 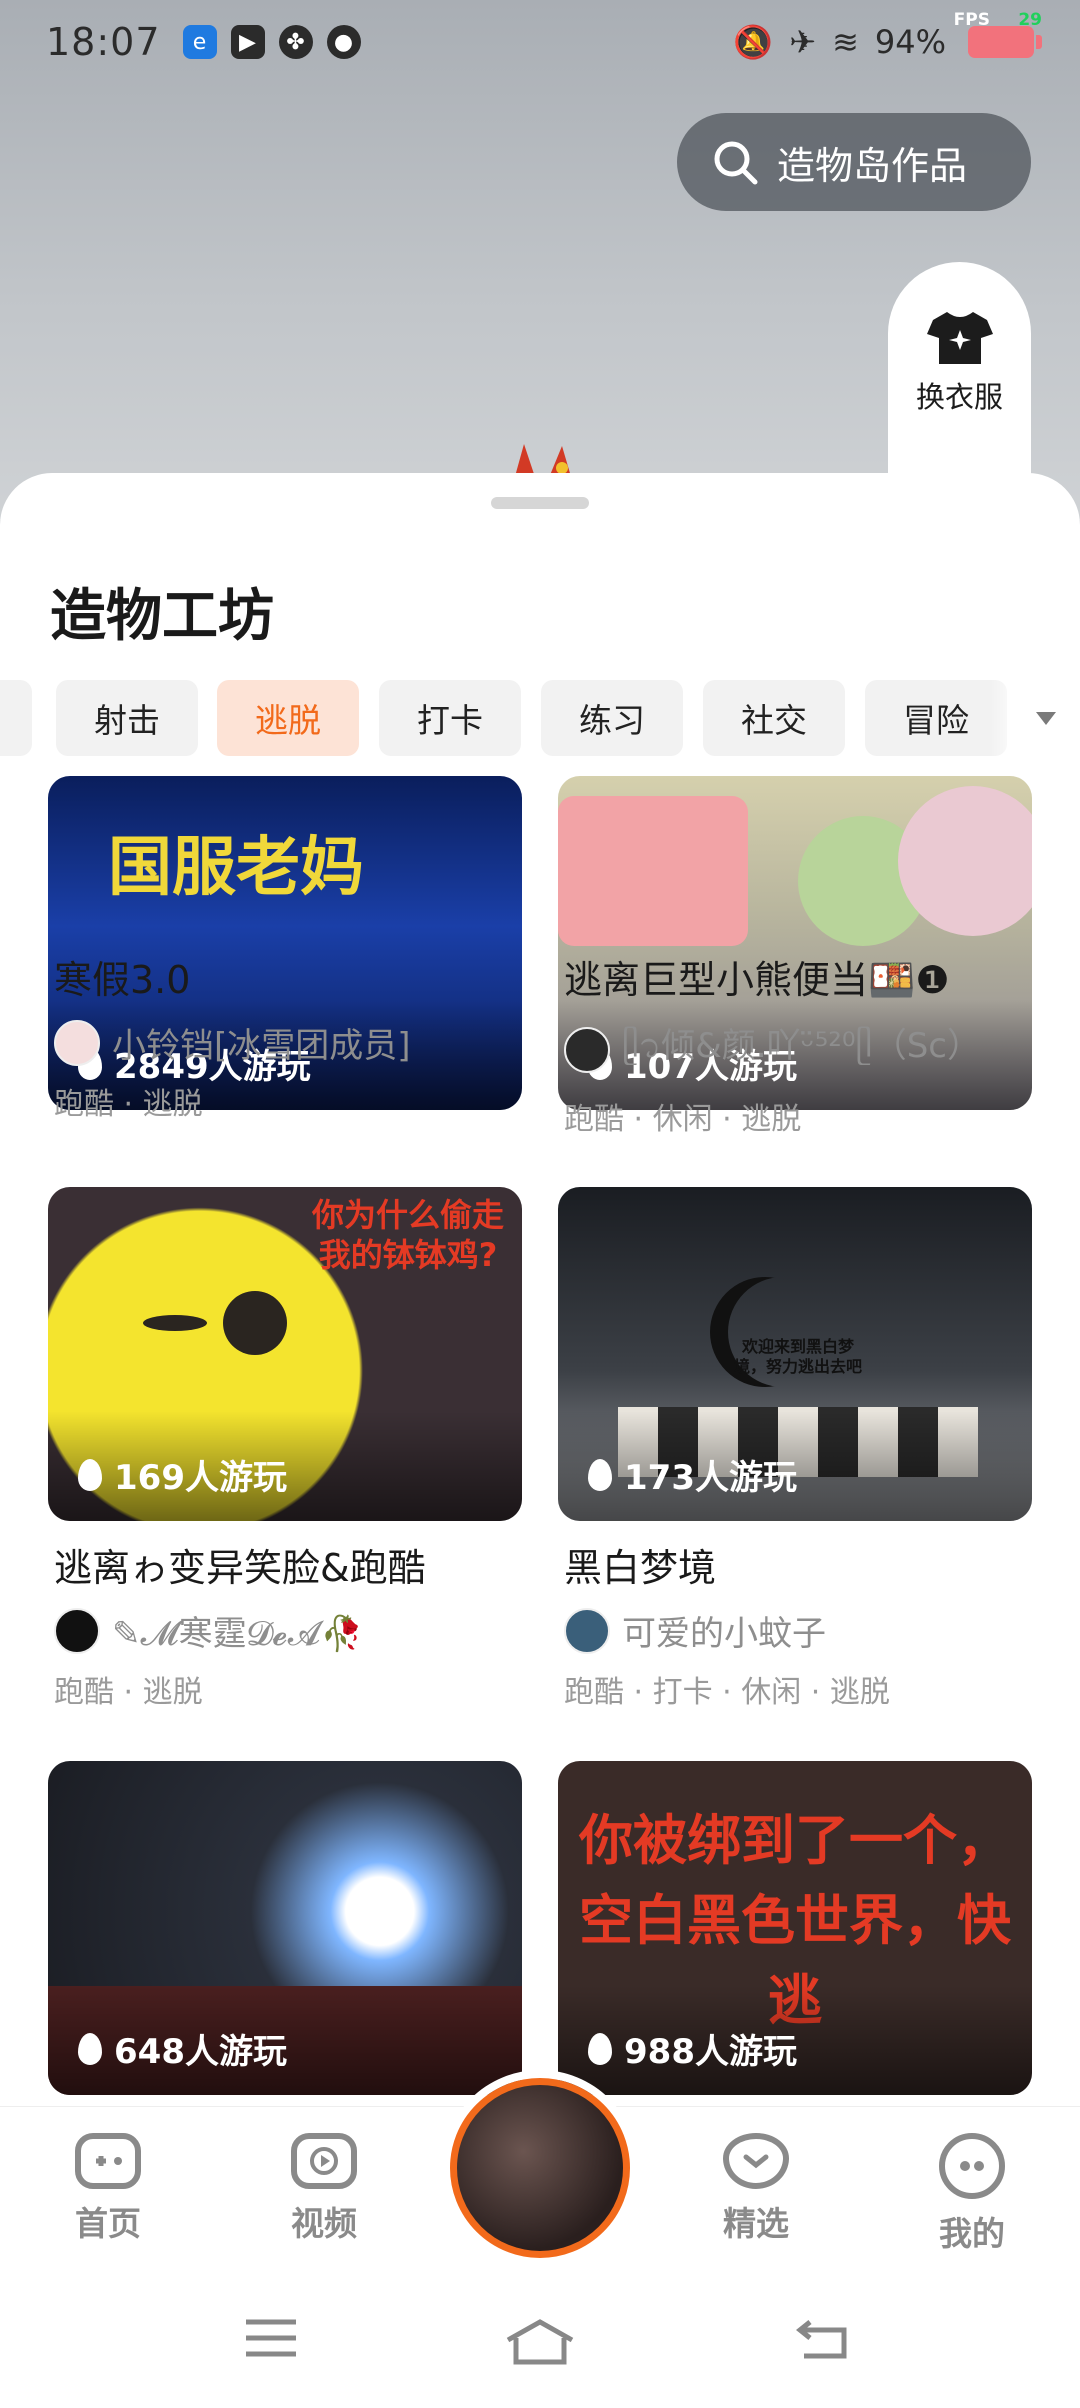 What do you see at coordinates (199, 42) in the screenshot?
I see `browser-app-icon: e` at bounding box center [199, 42].